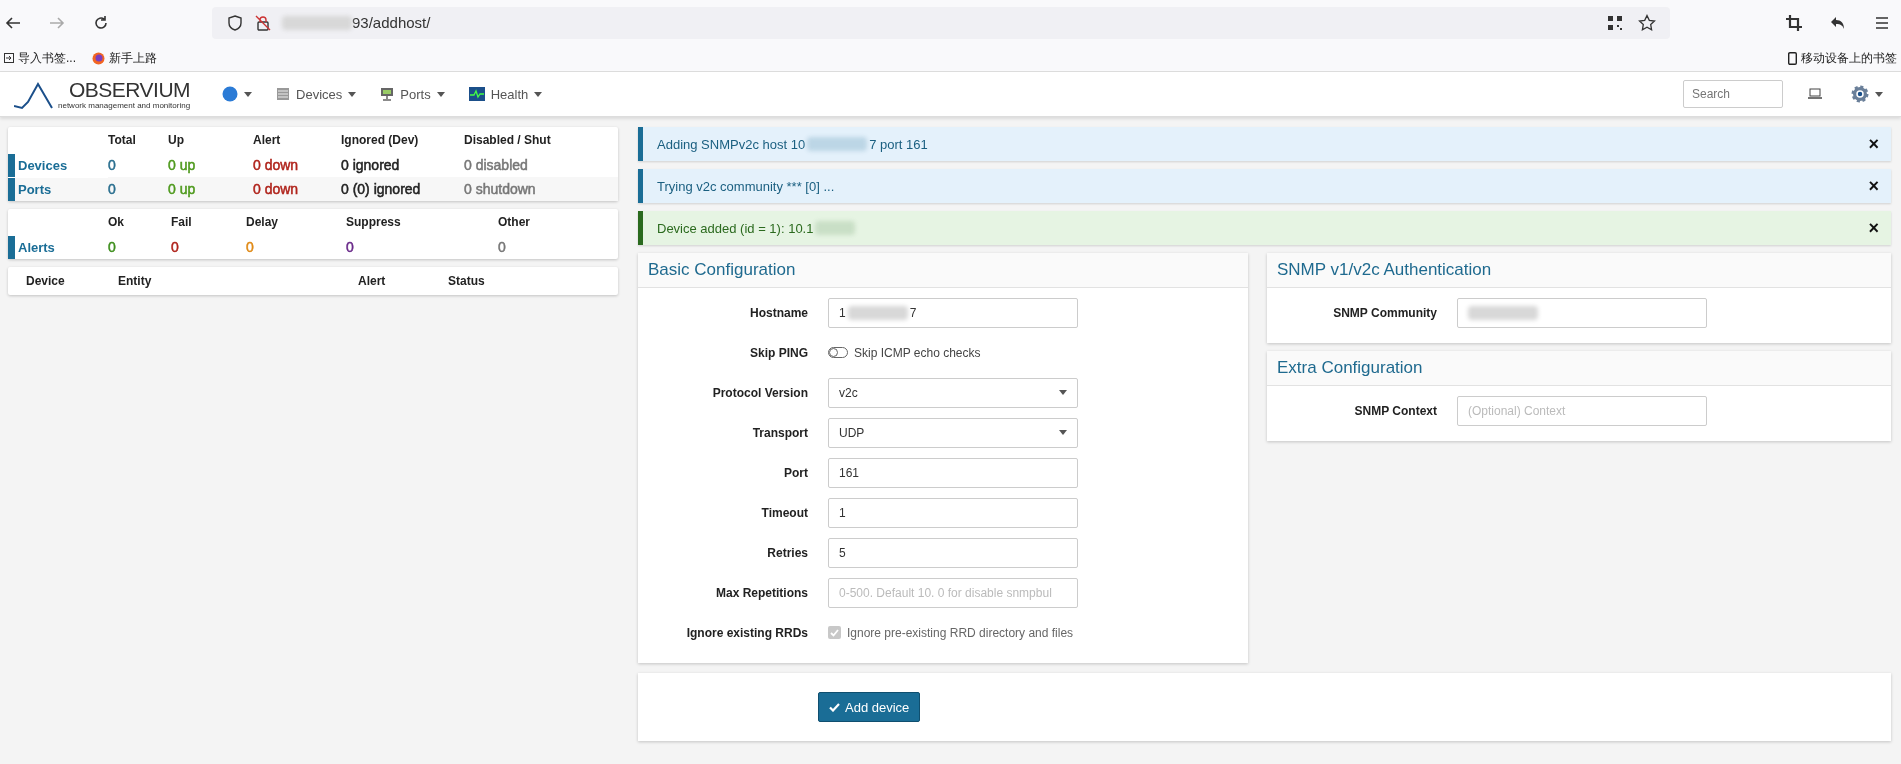 Image resolution: width=1901 pixels, height=764 pixels. I want to click on reload-icon, so click(101, 22).